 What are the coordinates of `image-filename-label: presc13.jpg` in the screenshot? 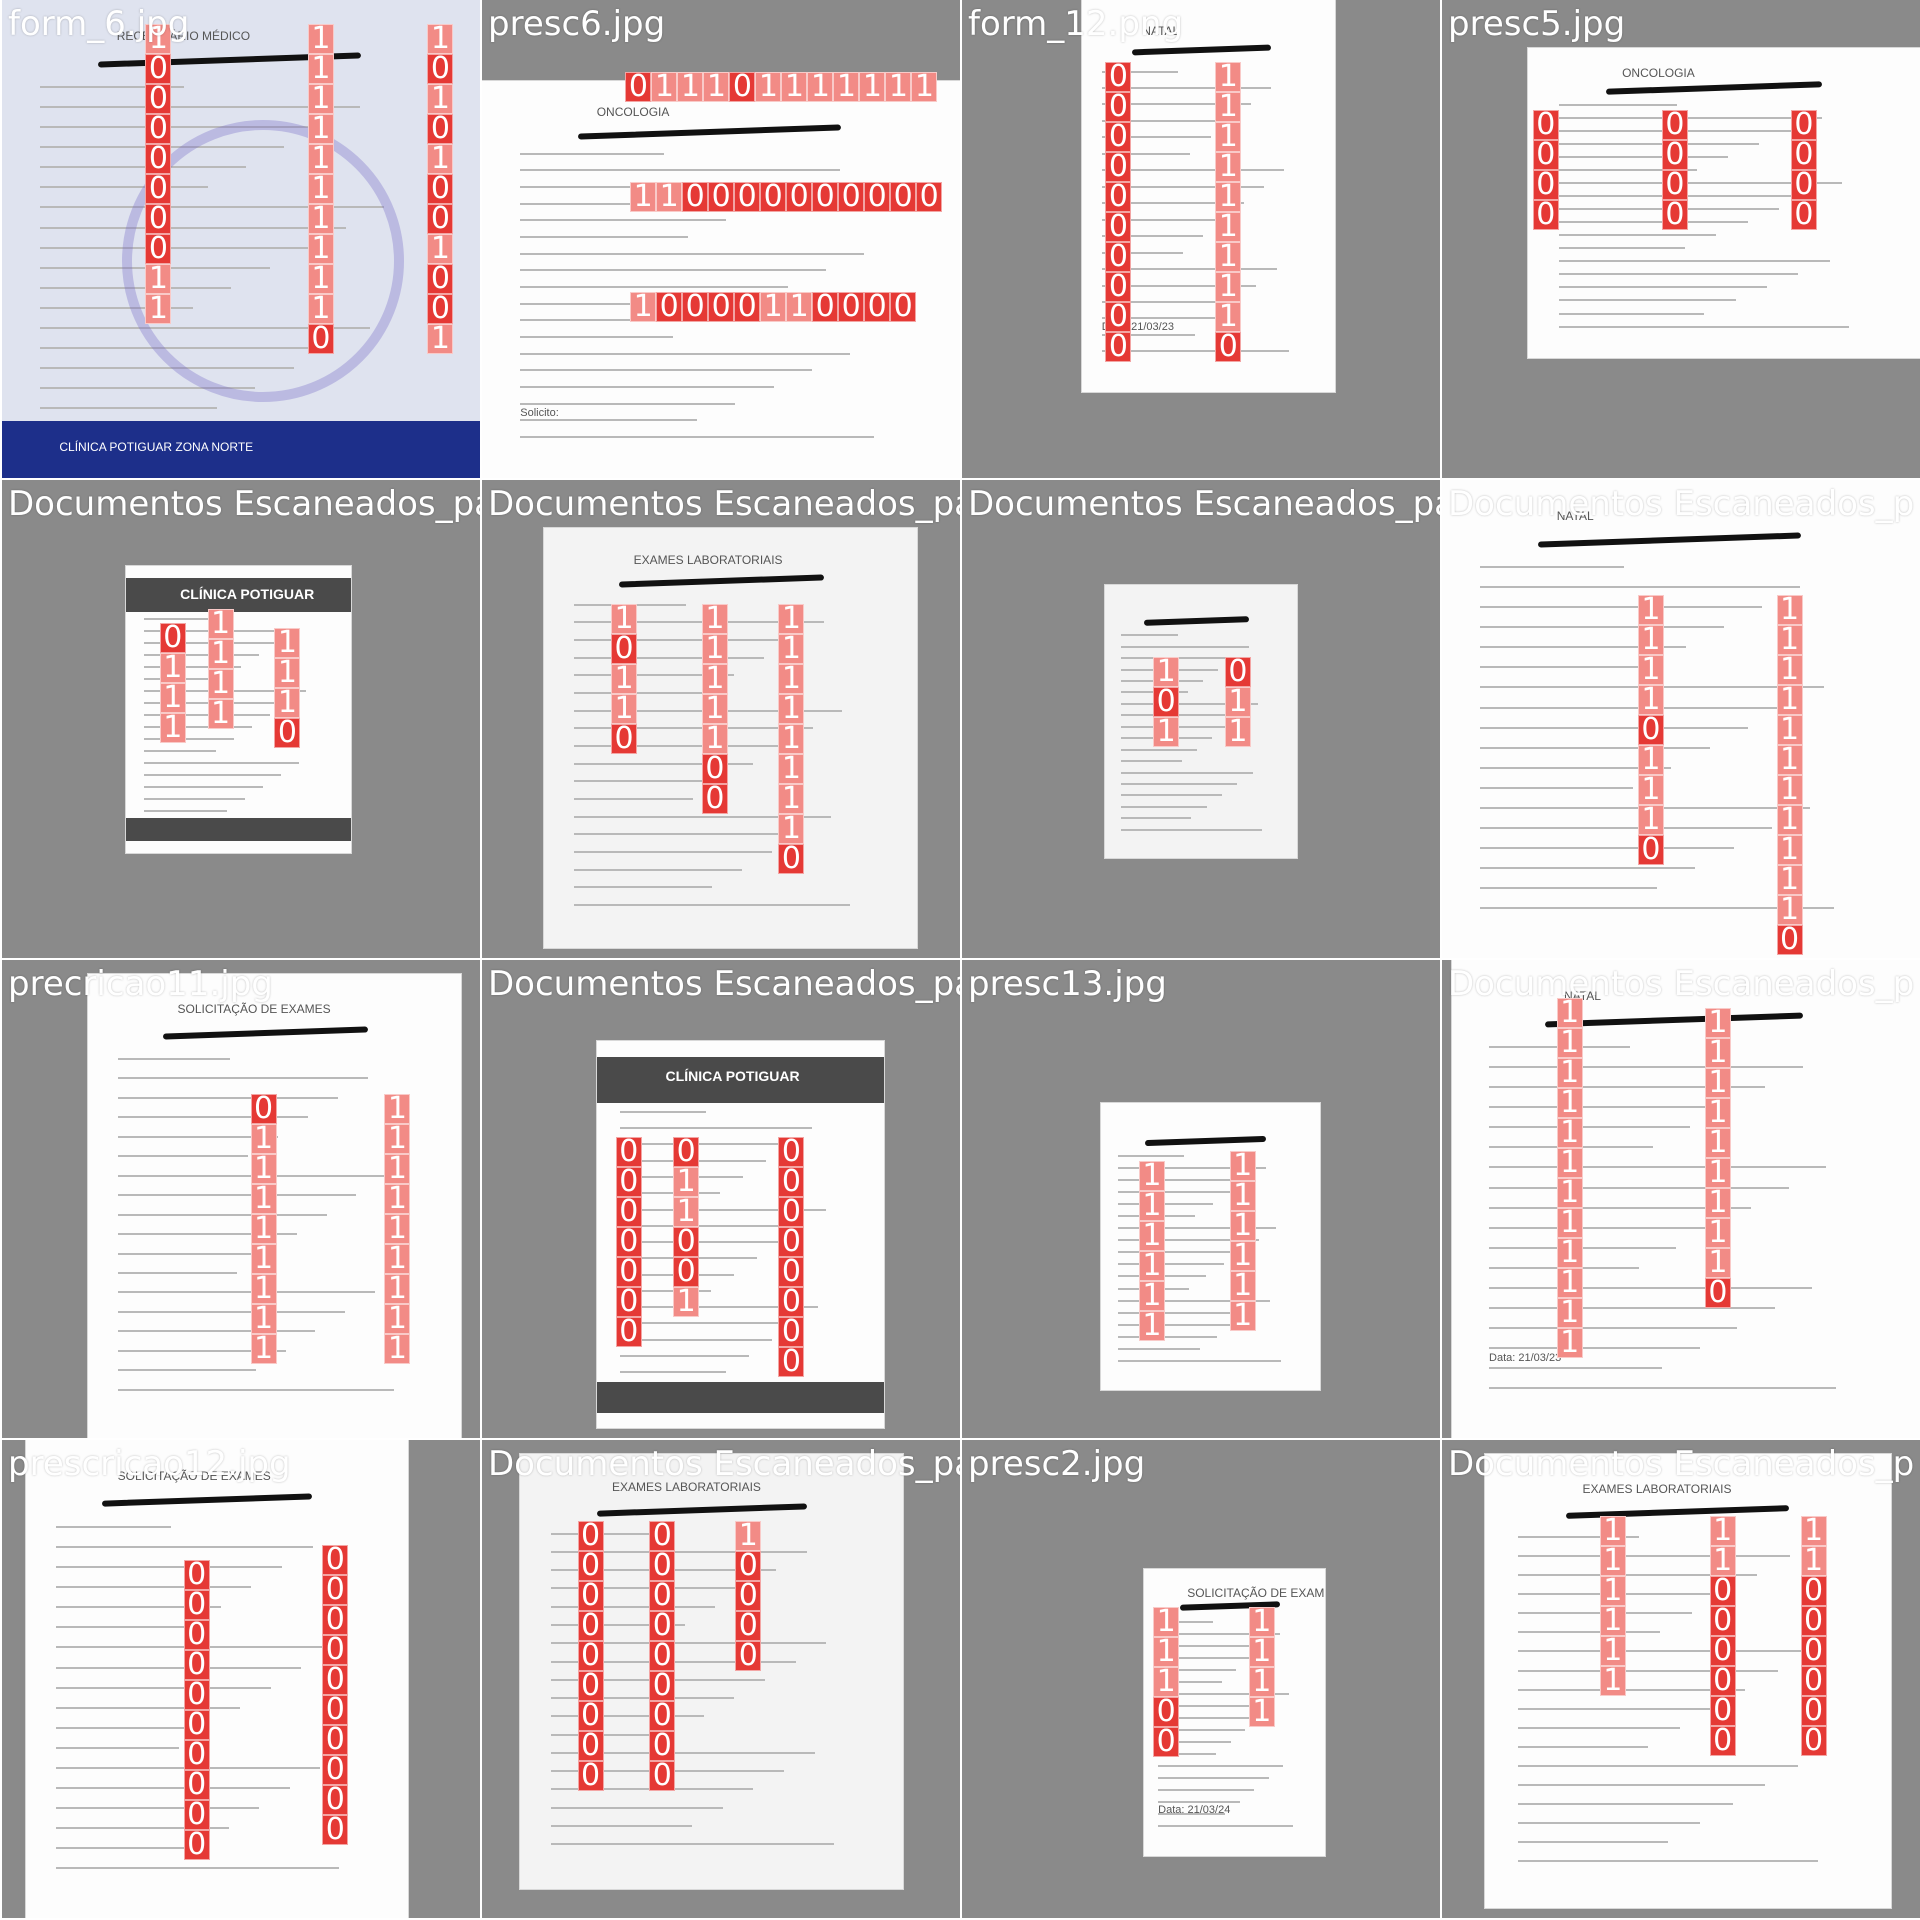 It's located at (1067, 984).